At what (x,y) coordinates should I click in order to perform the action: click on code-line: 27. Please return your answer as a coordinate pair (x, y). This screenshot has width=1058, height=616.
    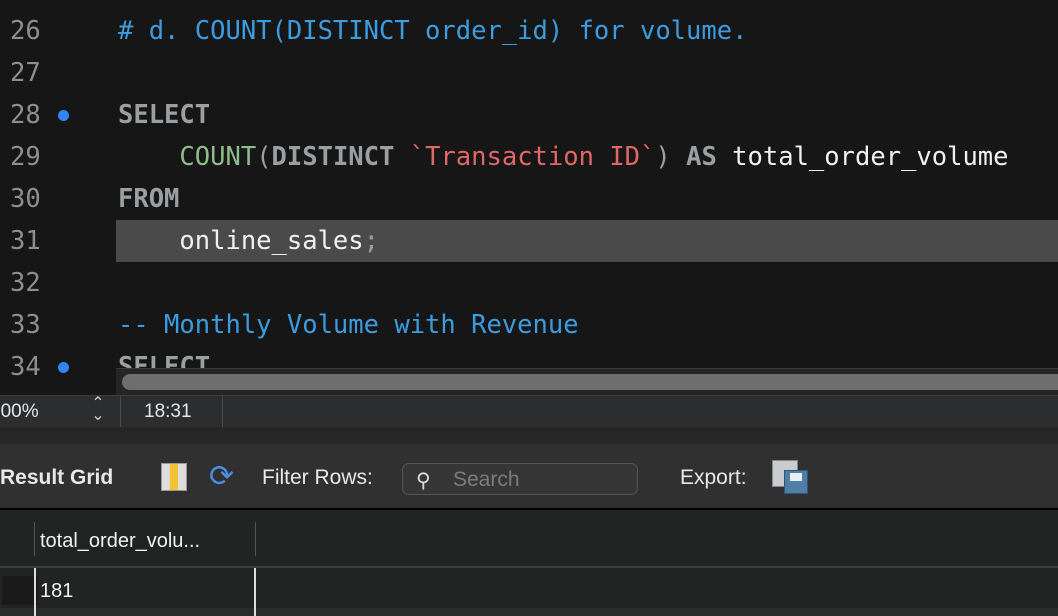
    Looking at the image, I should click on (529, 73).